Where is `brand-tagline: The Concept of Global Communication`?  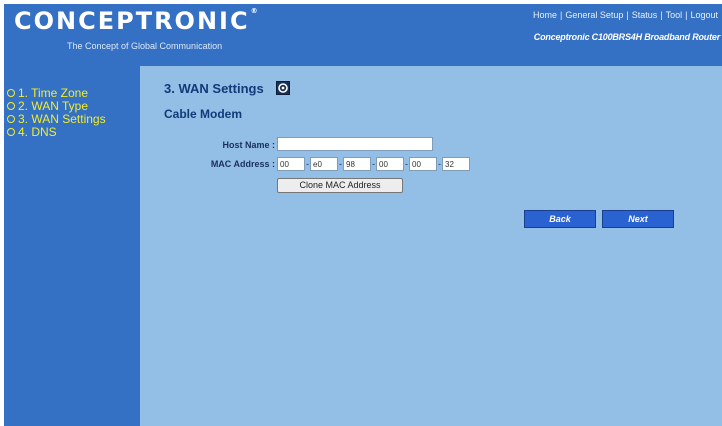 brand-tagline: The Concept of Global Communication is located at coordinates (145, 46).